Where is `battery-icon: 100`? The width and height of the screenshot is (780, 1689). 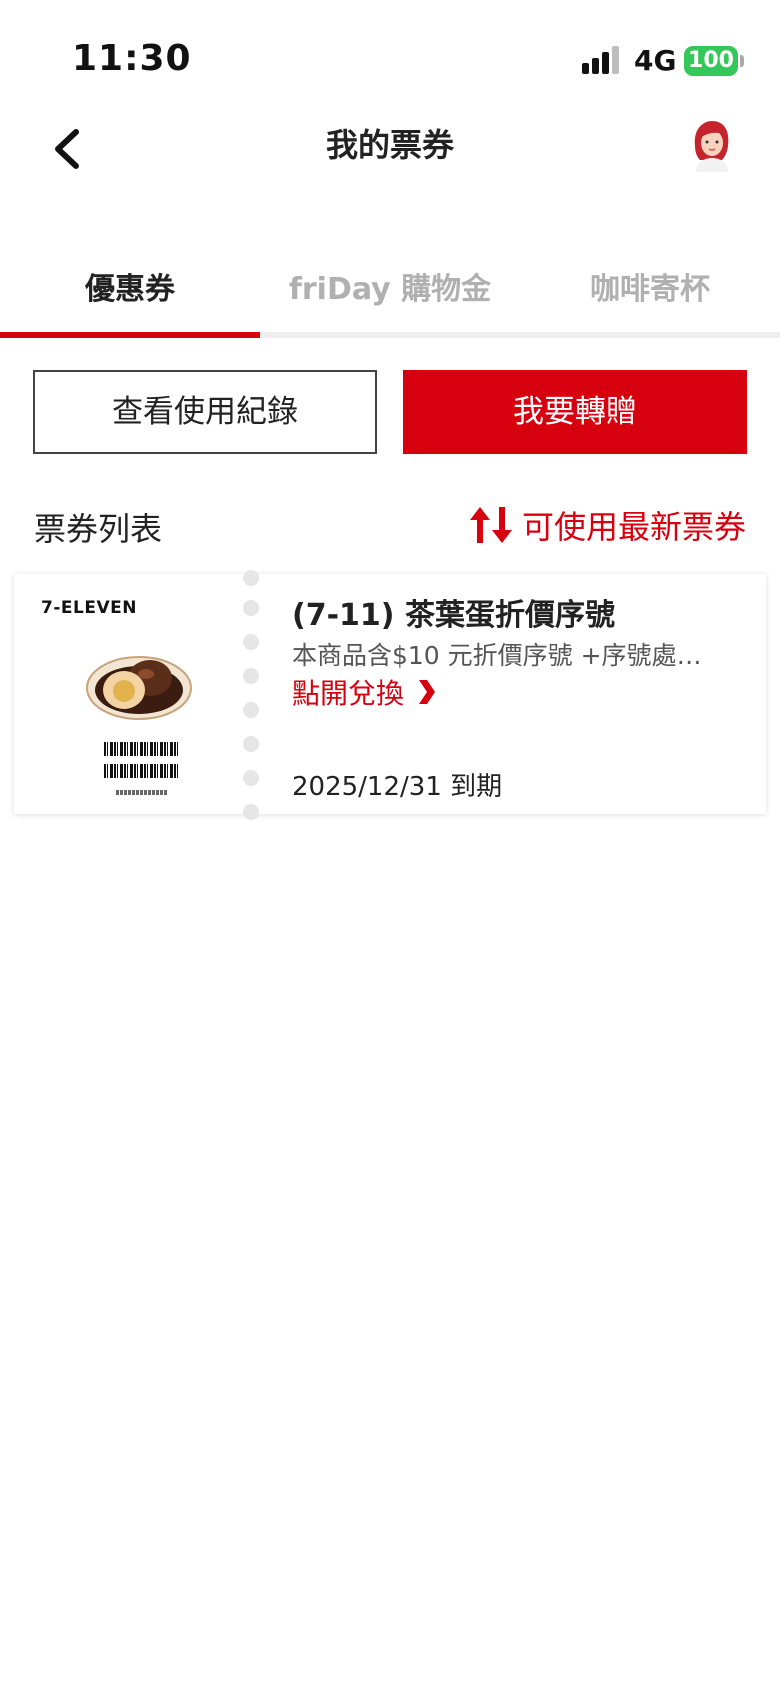
battery-icon: 100 is located at coordinates (711, 61).